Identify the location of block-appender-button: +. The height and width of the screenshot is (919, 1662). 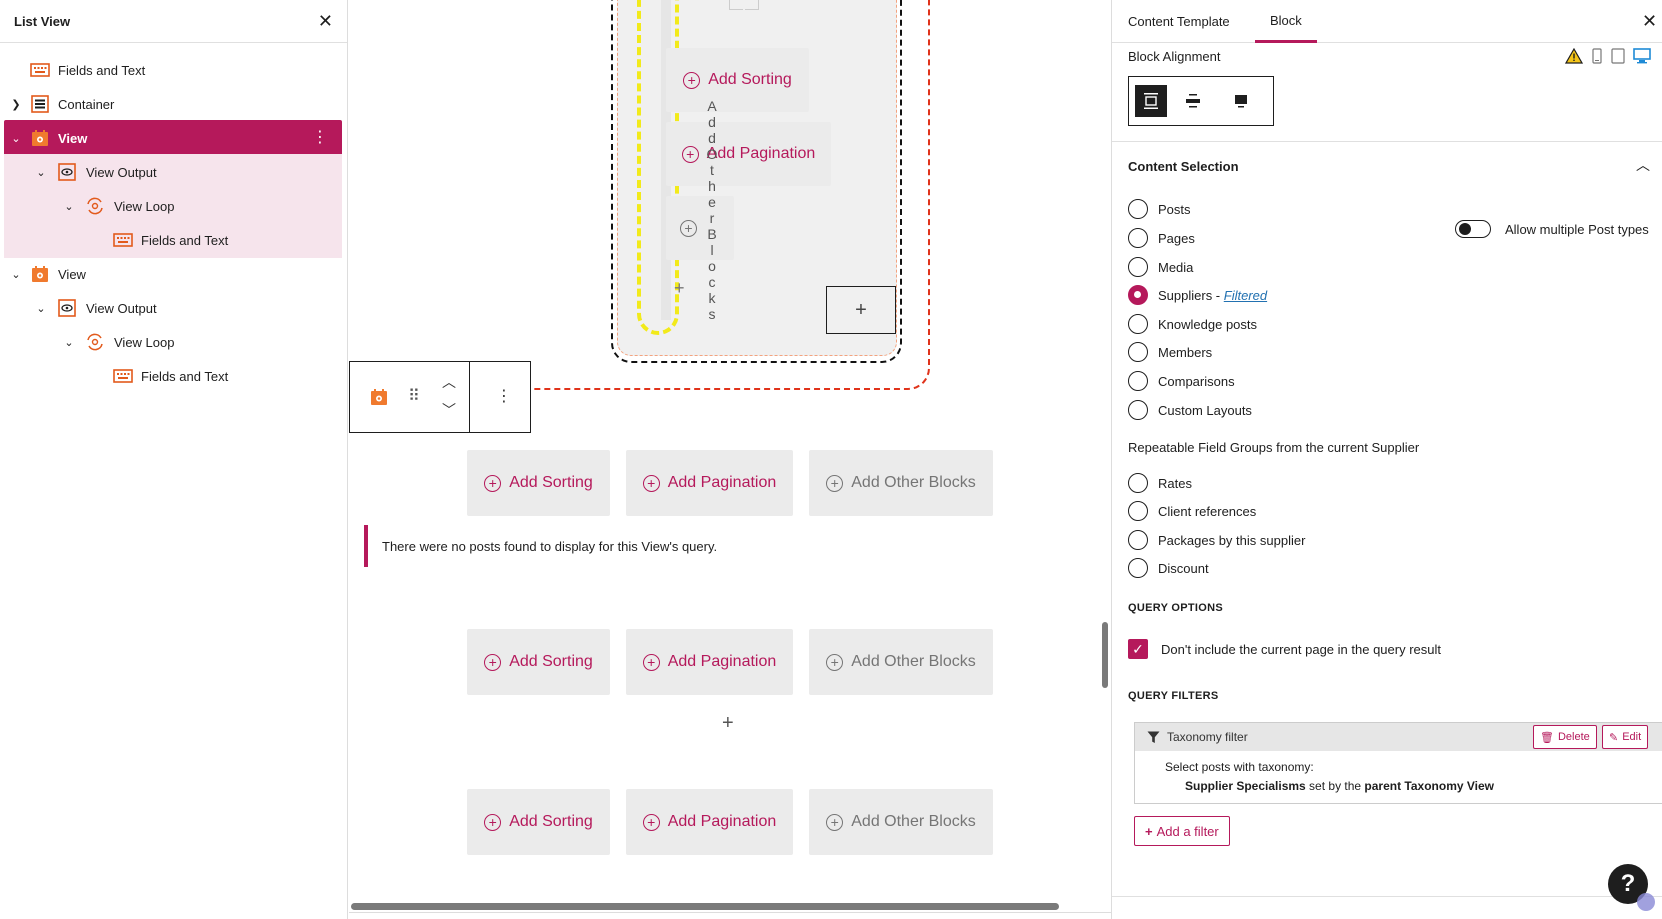
(861, 310).